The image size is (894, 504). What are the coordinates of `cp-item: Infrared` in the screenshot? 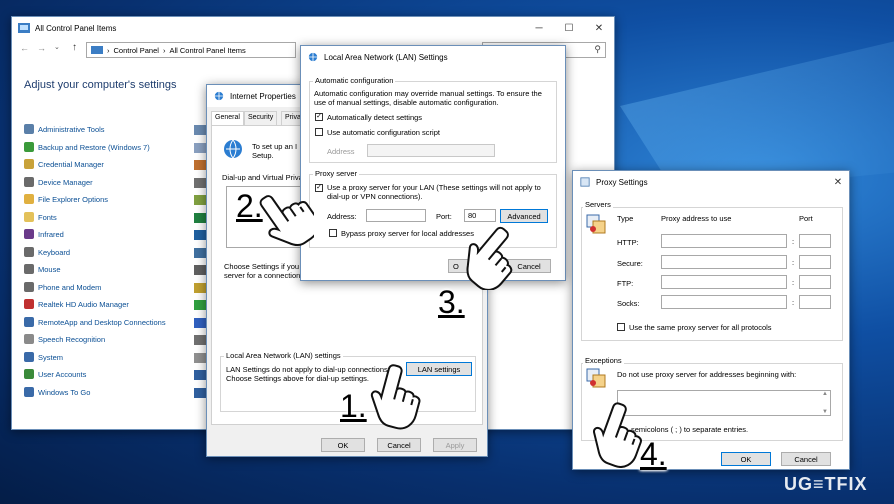 It's located at (44, 234).